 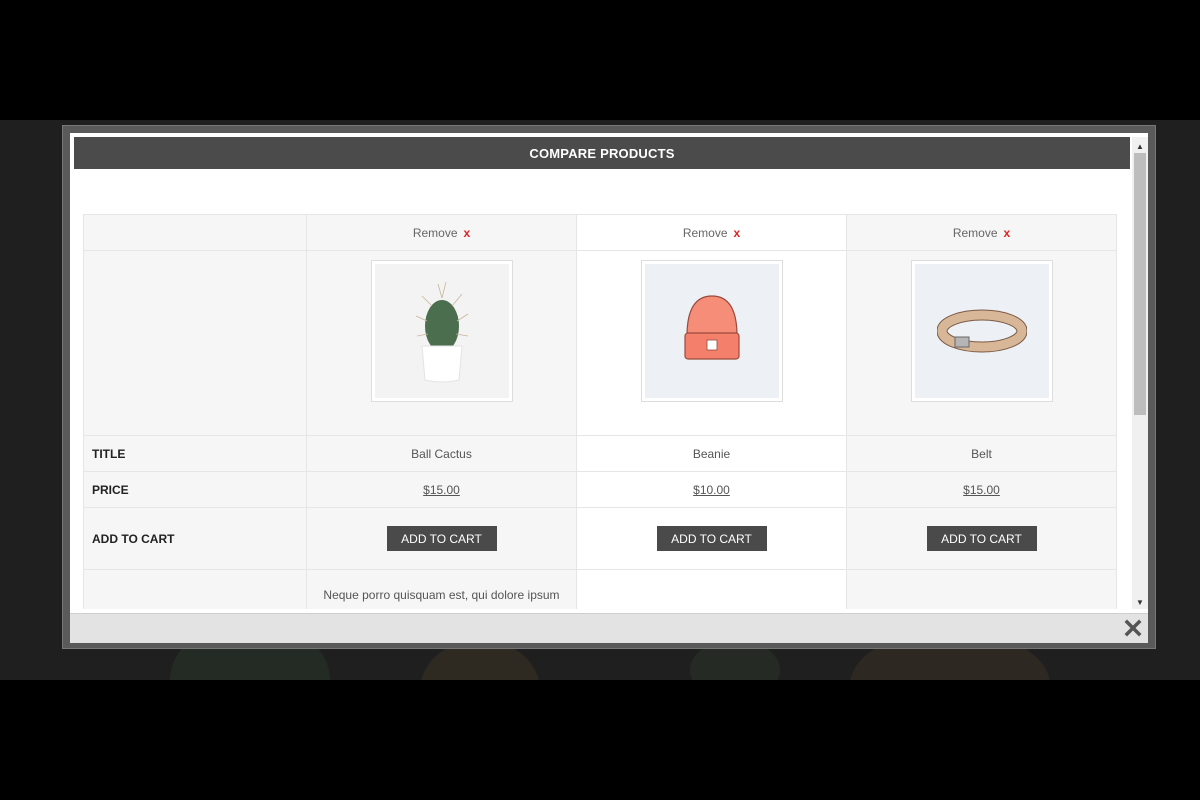 I want to click on row-label-title: TITLE, so click(x=195, y=453).